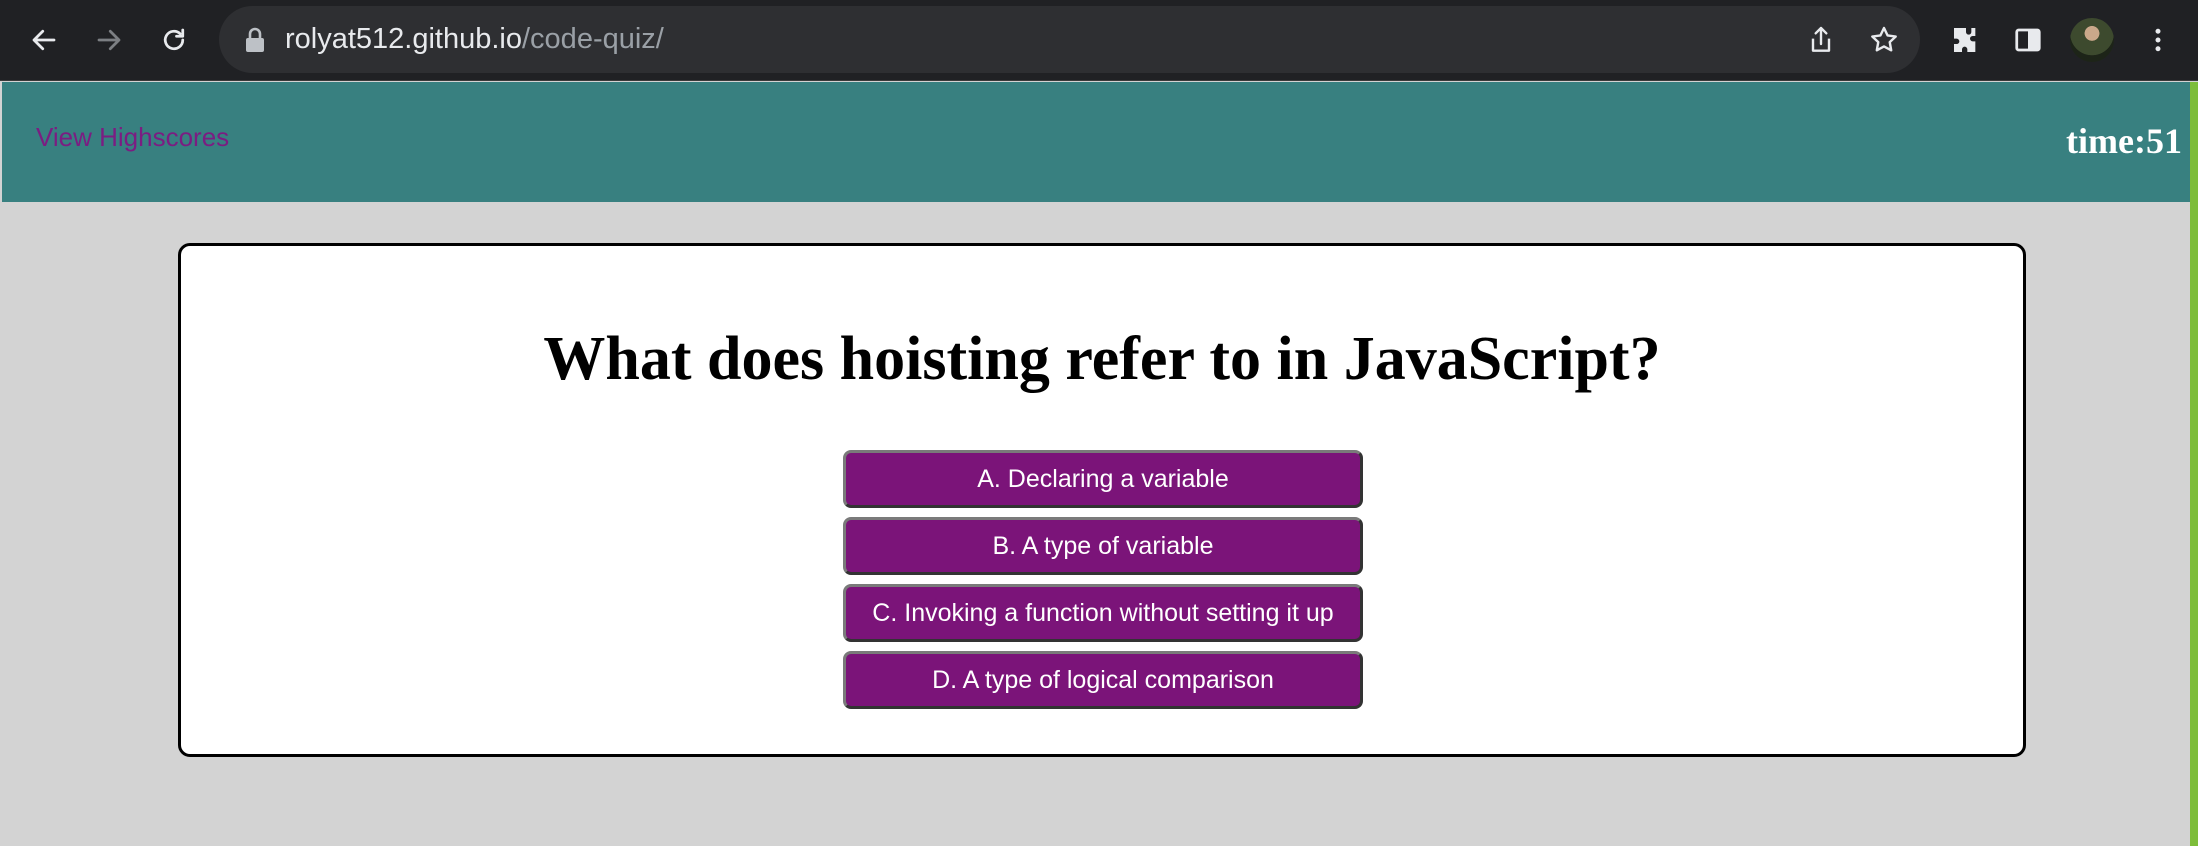  Describe the element at coordinates (255, 40) in the screenshot. I see `lock-icon` at that location.